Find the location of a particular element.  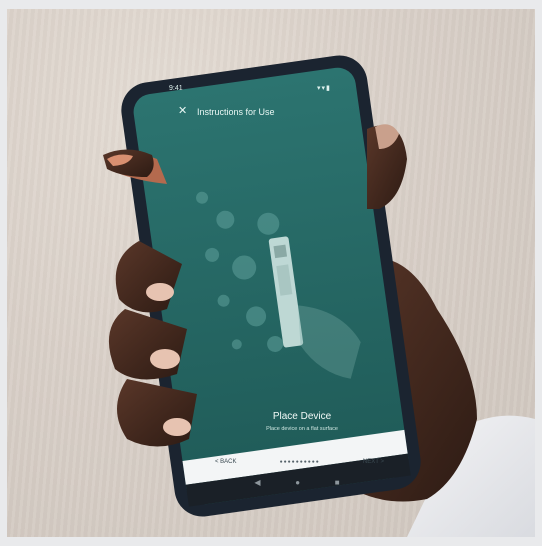

home-nav-icon: ● is located at coordinates (297, 482).